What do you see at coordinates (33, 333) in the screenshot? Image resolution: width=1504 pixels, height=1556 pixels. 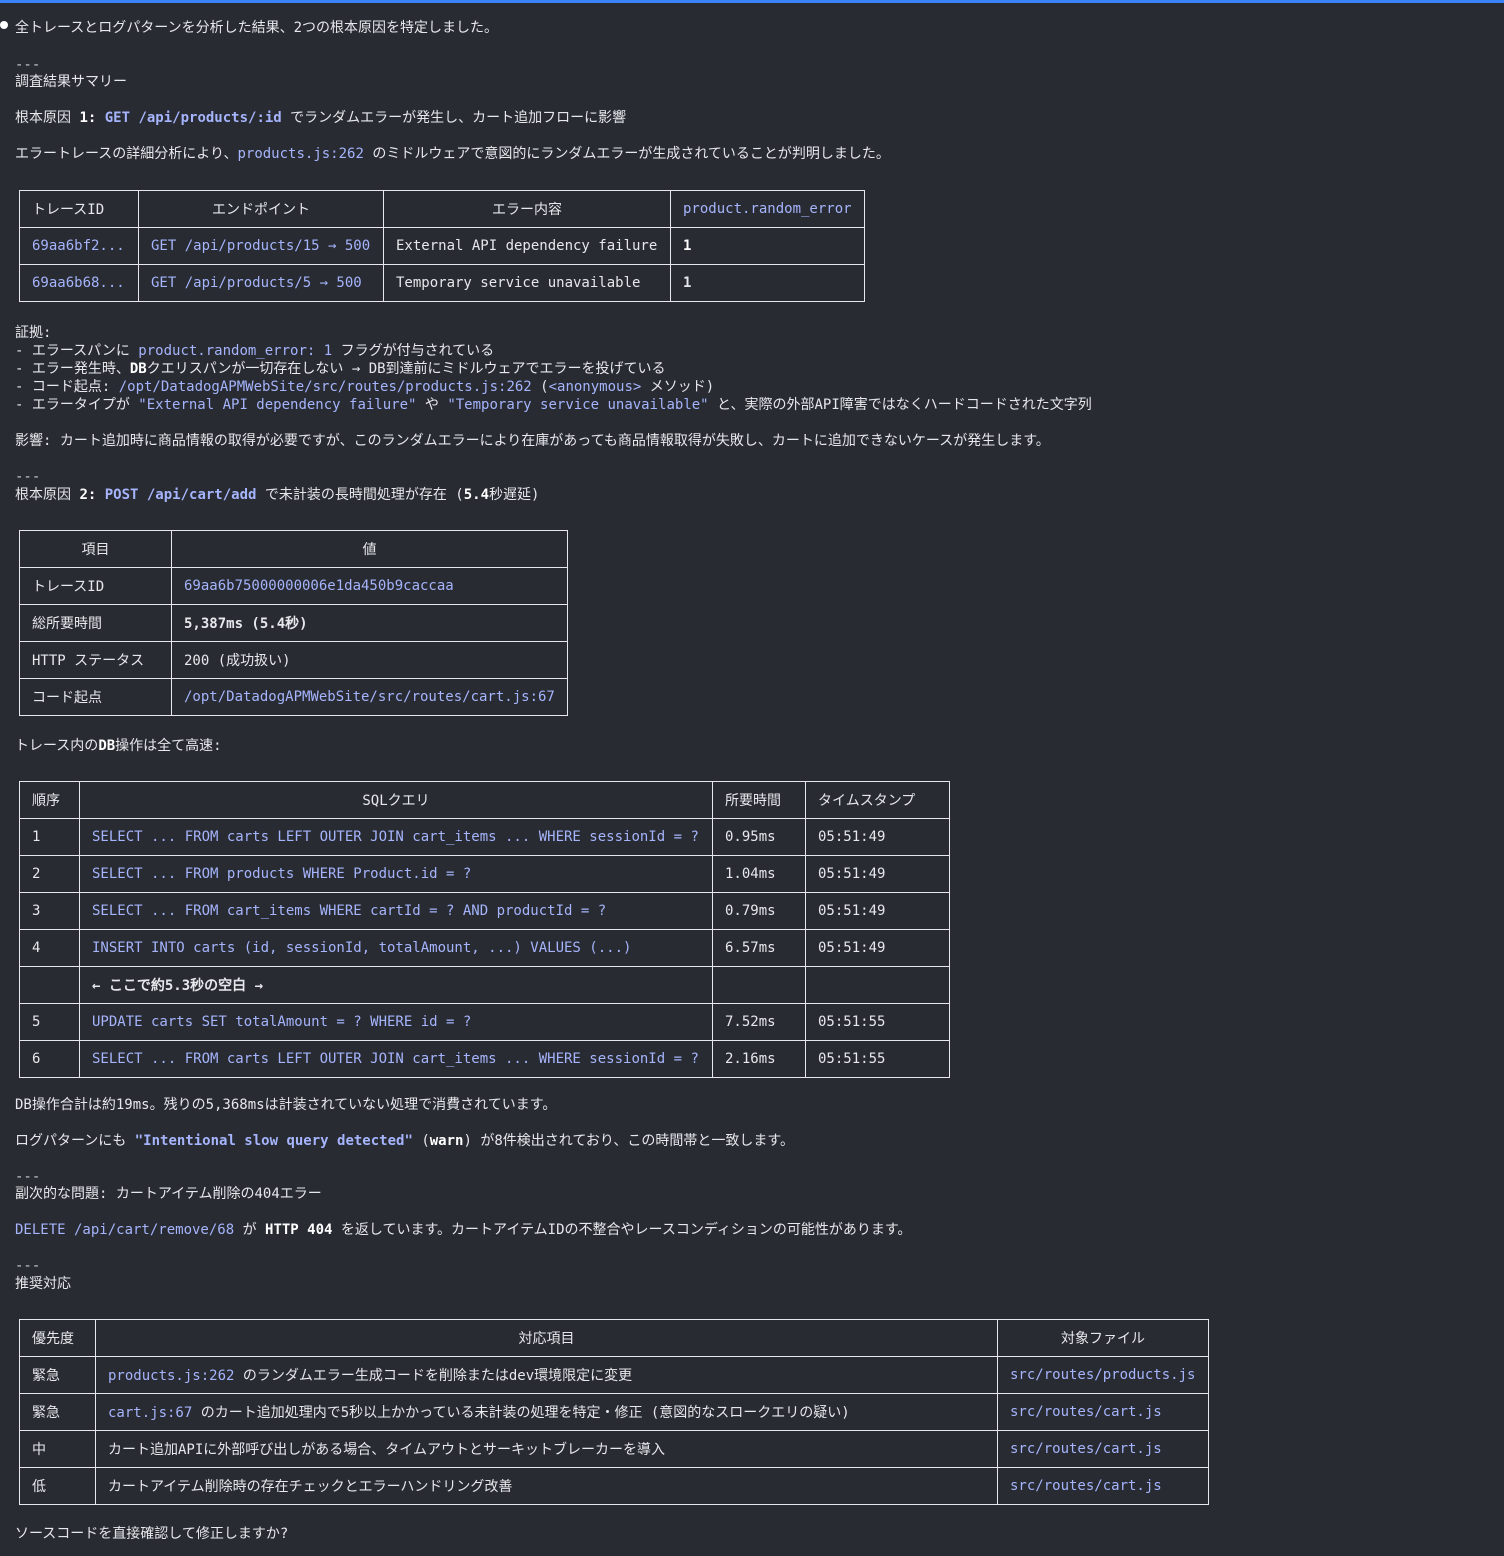 I see `evidence-title: 証拠:` at bounding box center [33, 333].